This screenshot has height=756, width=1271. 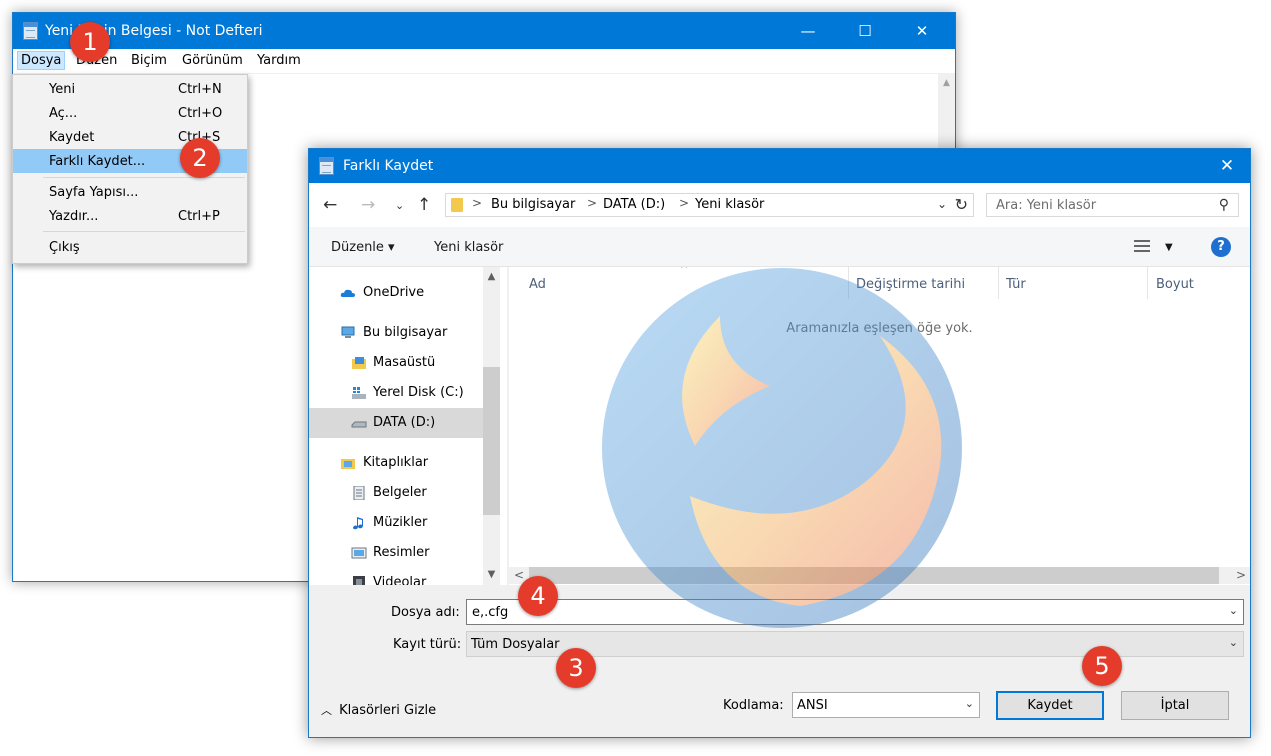 I want to click on encoding-select: ANSI ⌄, so click(x=886, y=705).